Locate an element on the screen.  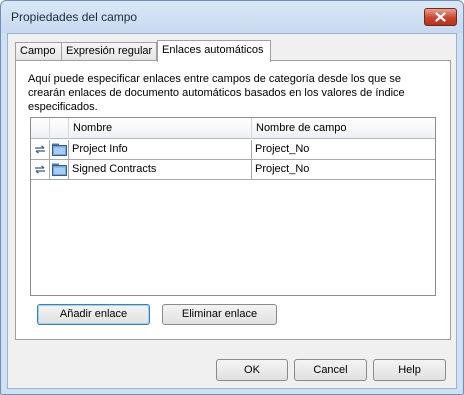
table-row: Signed Contracts Project_No is located at coordinates (233, 170).